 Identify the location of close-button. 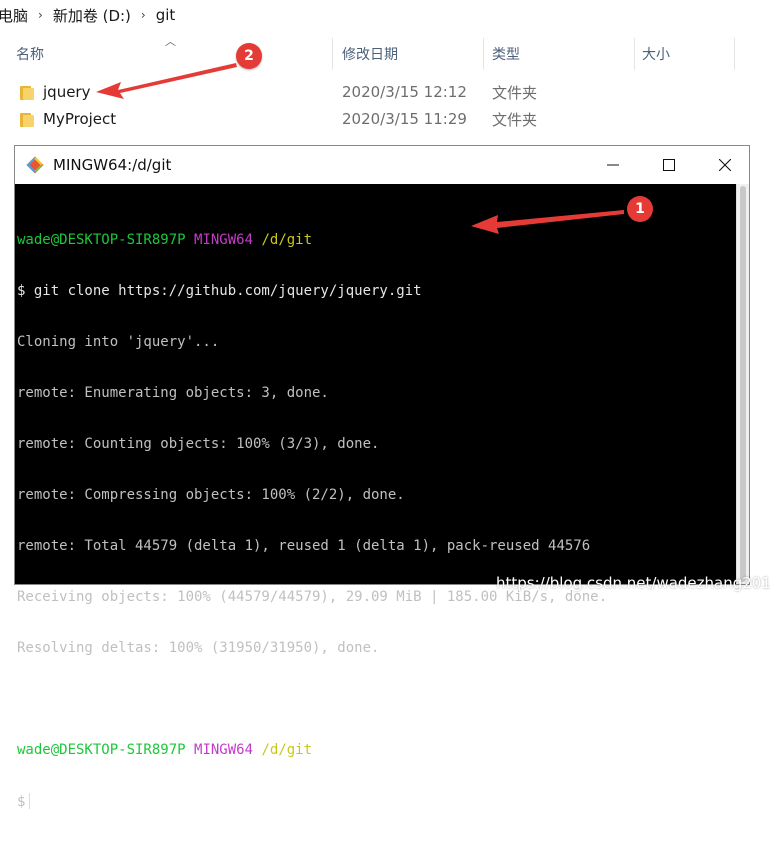
(725, 165).